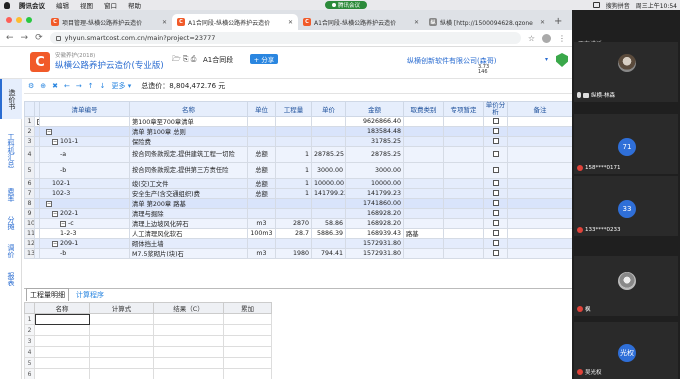 The width and height of the screenshot is (680, 379). What do you see at coordinates (134, 5) in the screenshot?
I see `menu-help: 帮助` at bounding box center [134, 5].